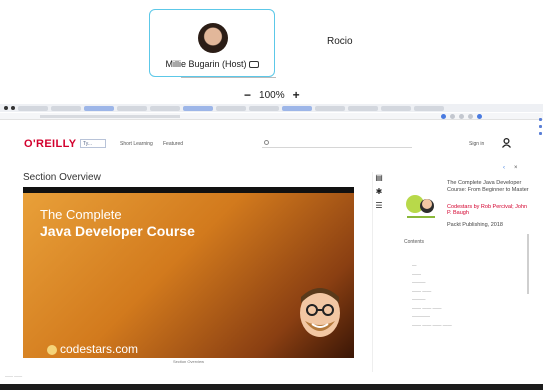 Image resolution: width=543 pixels, height=390 pixels. I want to click on toc-item: ——, so click(467, 275).